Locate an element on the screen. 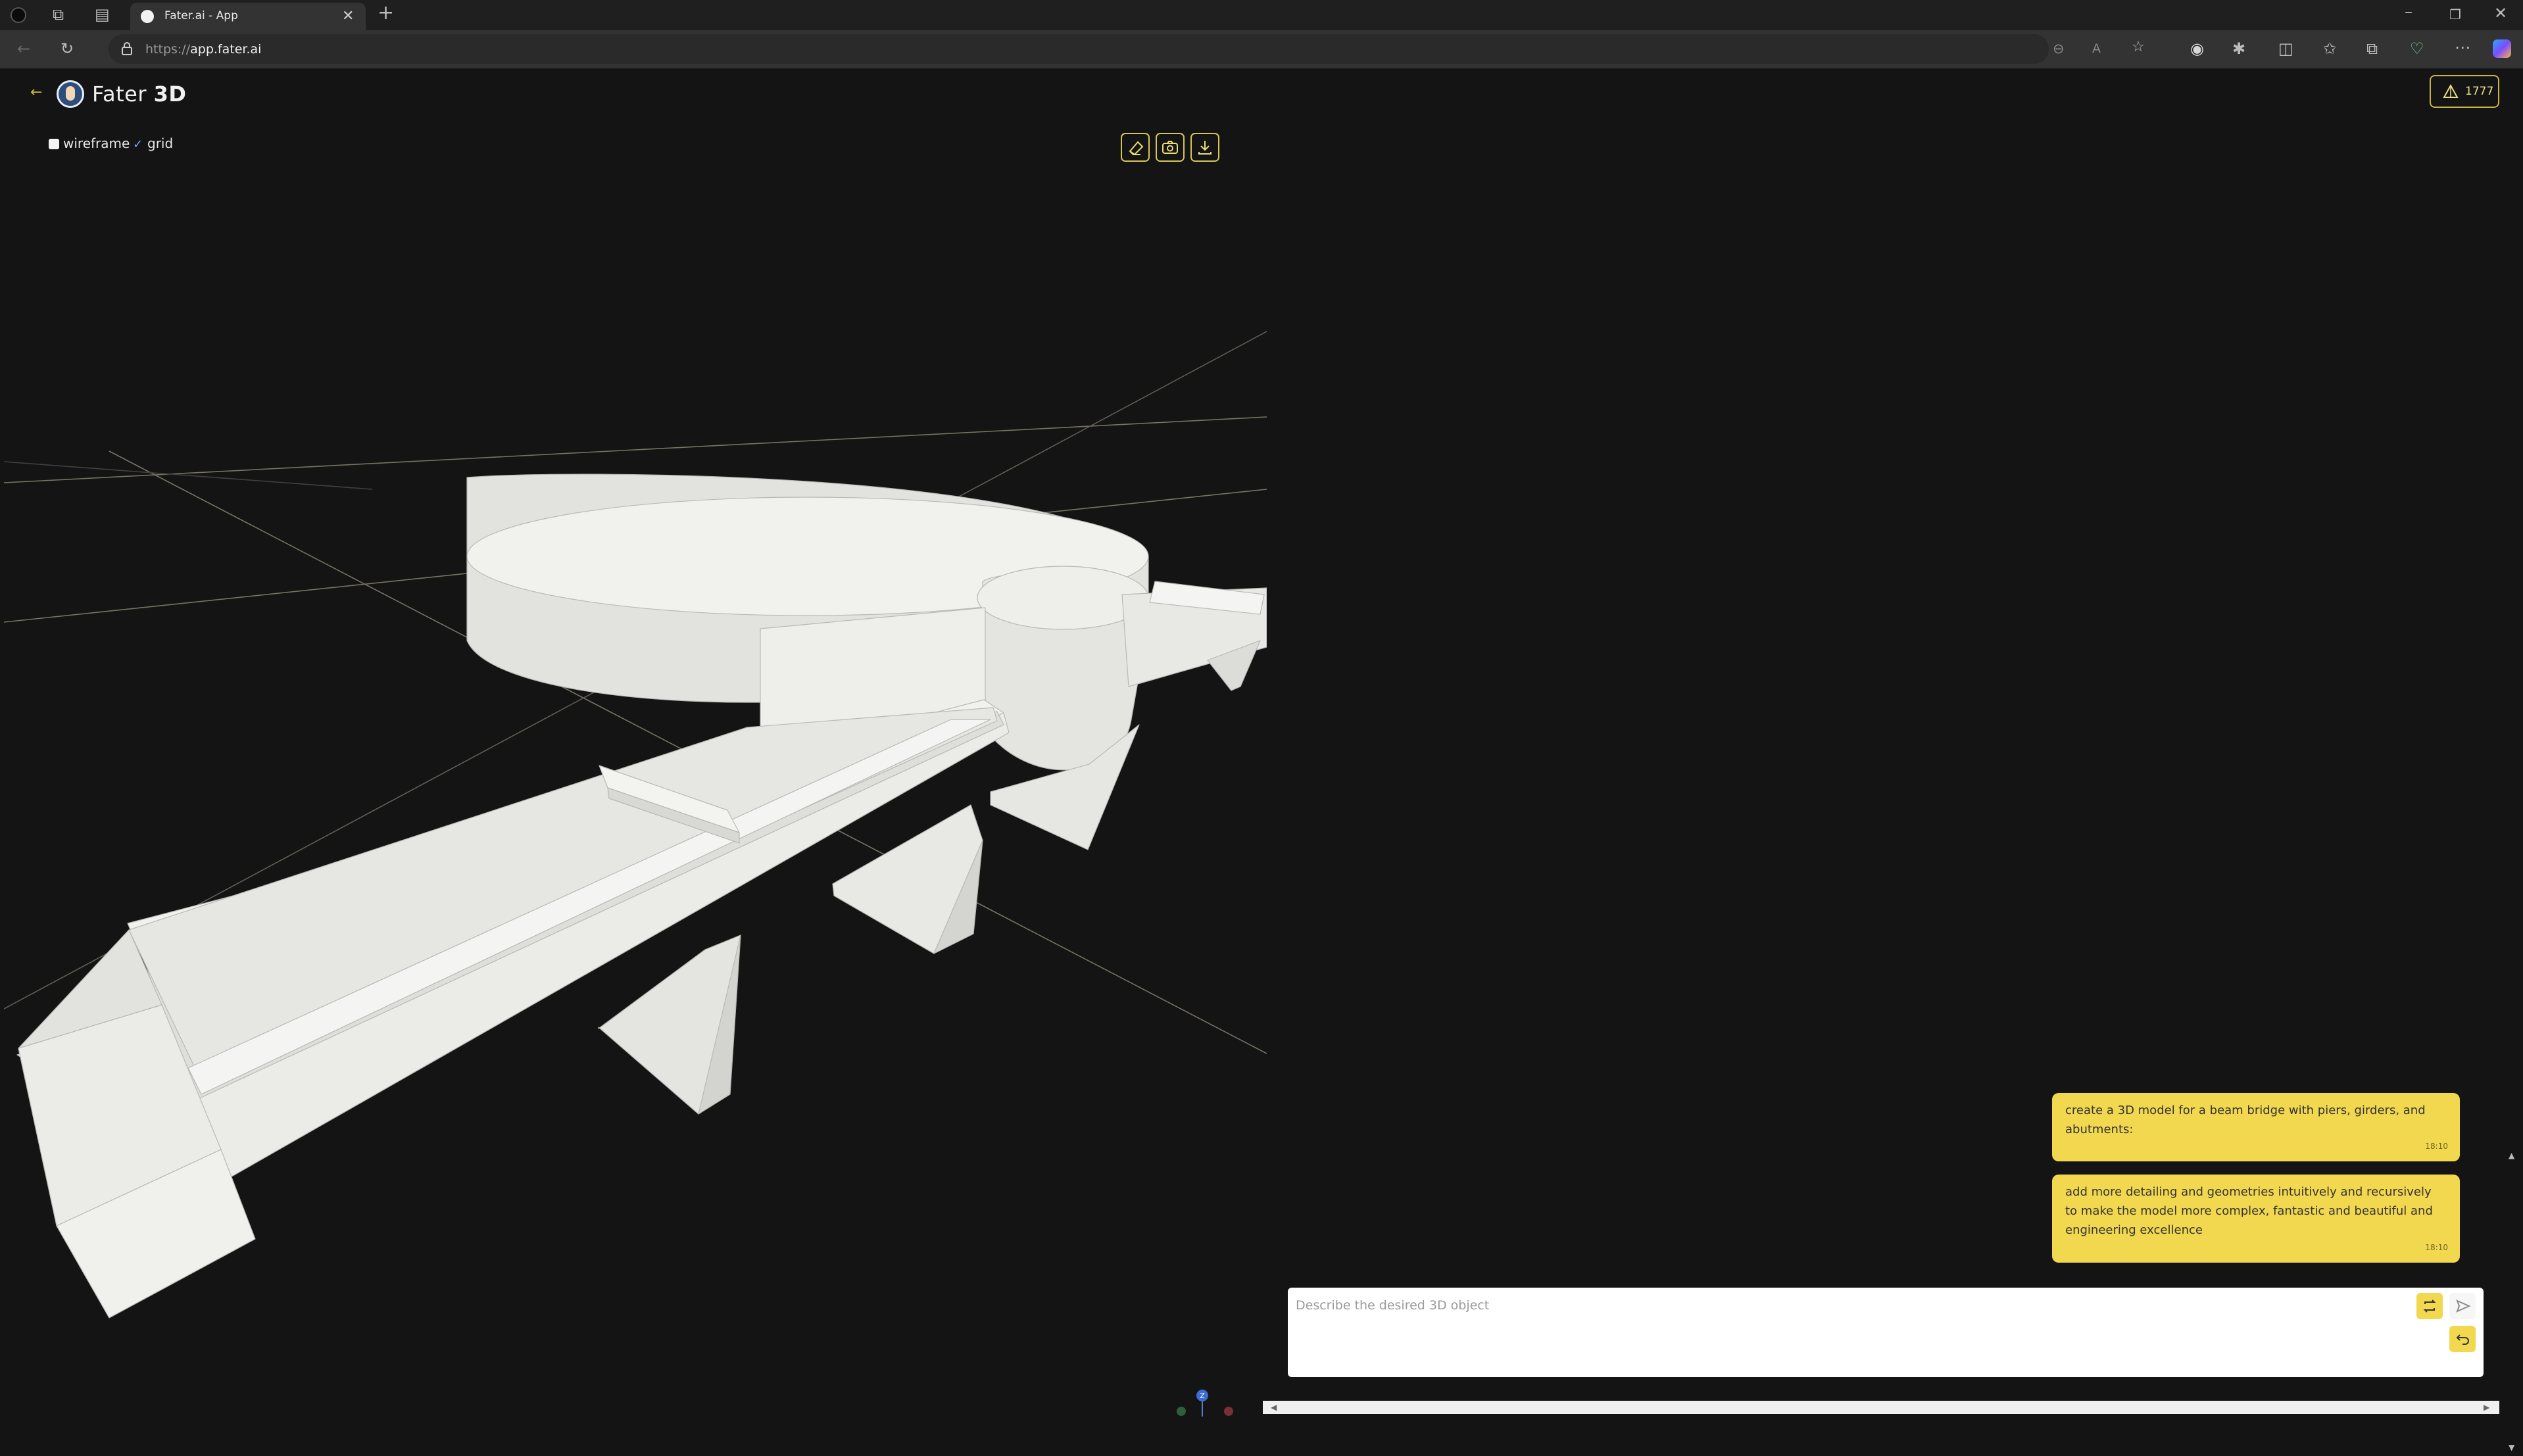 Image resolution: width=2523 pixels, height=1456 pixels. credits-count: 1777 is located at coordinates (2479, 91).